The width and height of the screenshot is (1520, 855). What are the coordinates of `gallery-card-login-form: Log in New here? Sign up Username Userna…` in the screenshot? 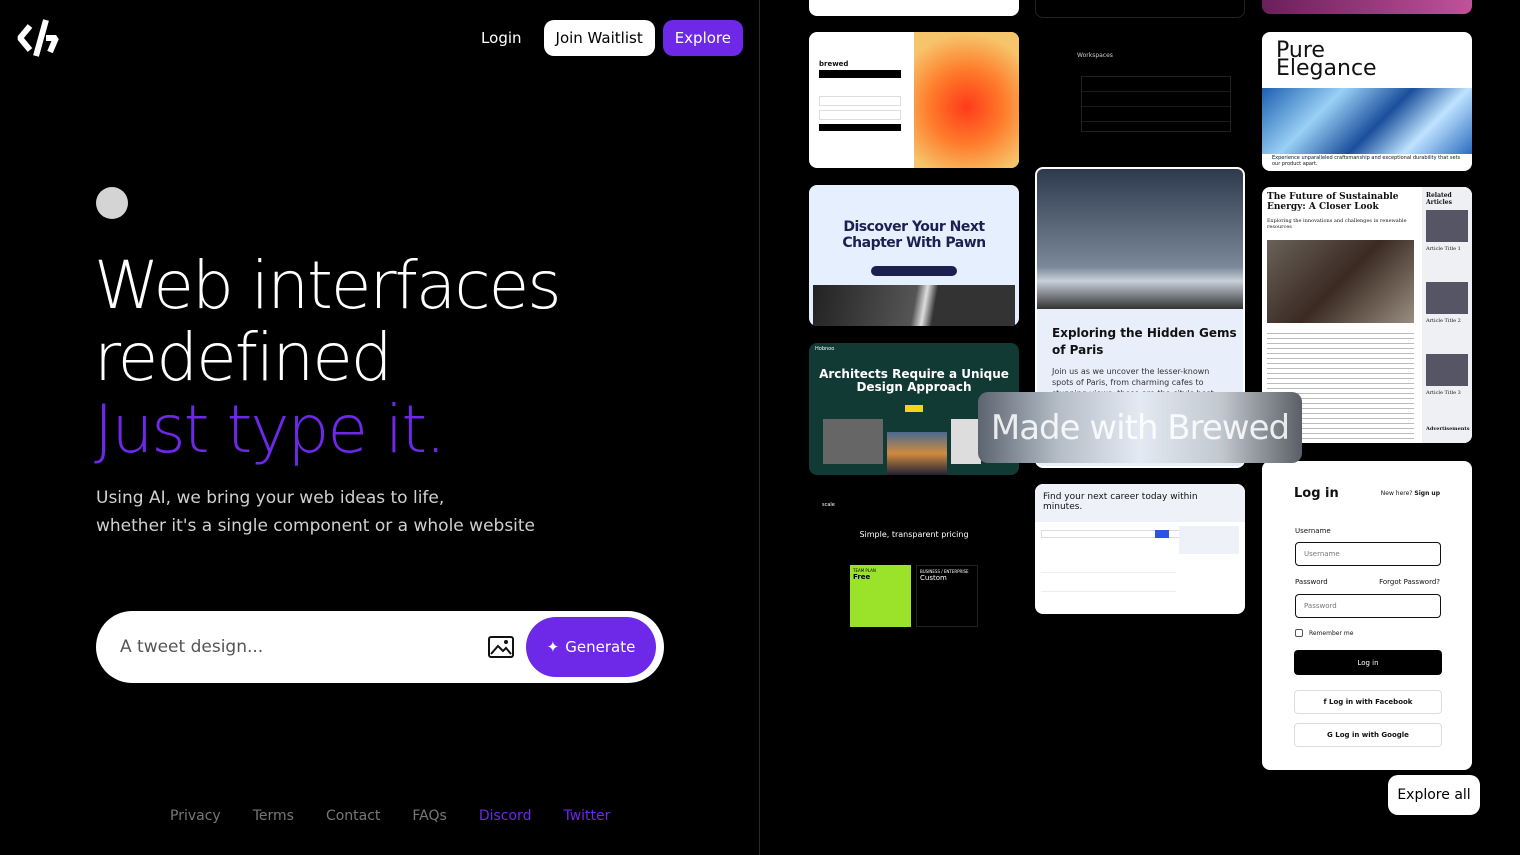 It's located at (1367, 615).